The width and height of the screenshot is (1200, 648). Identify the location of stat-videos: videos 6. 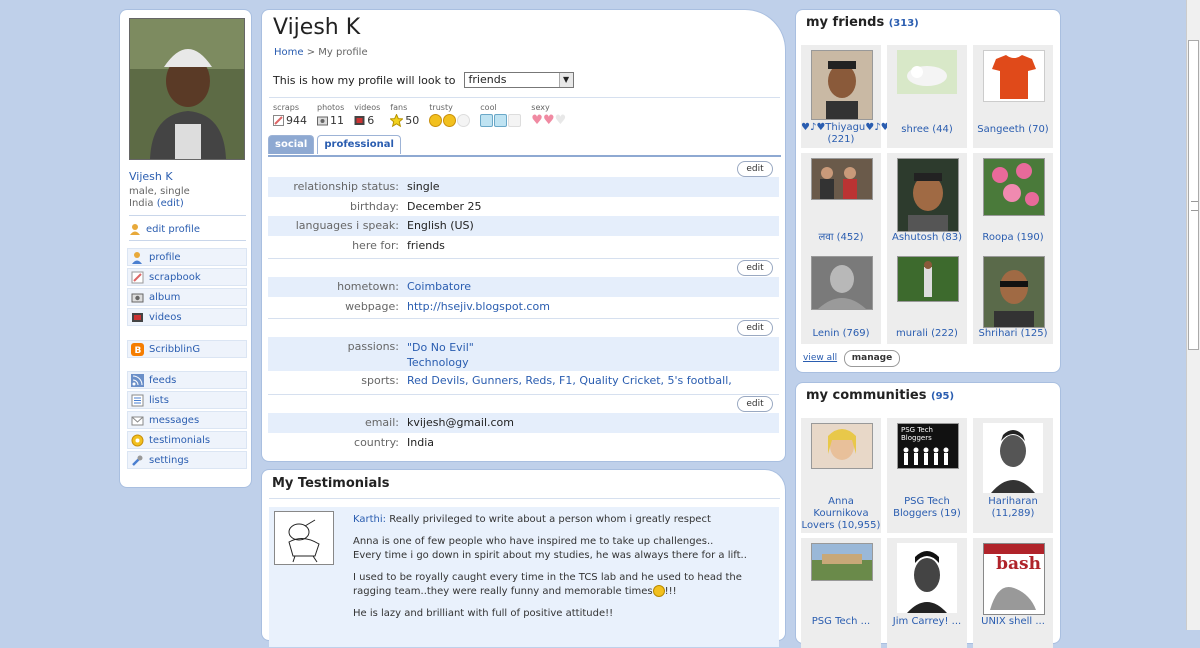
(367, 115).